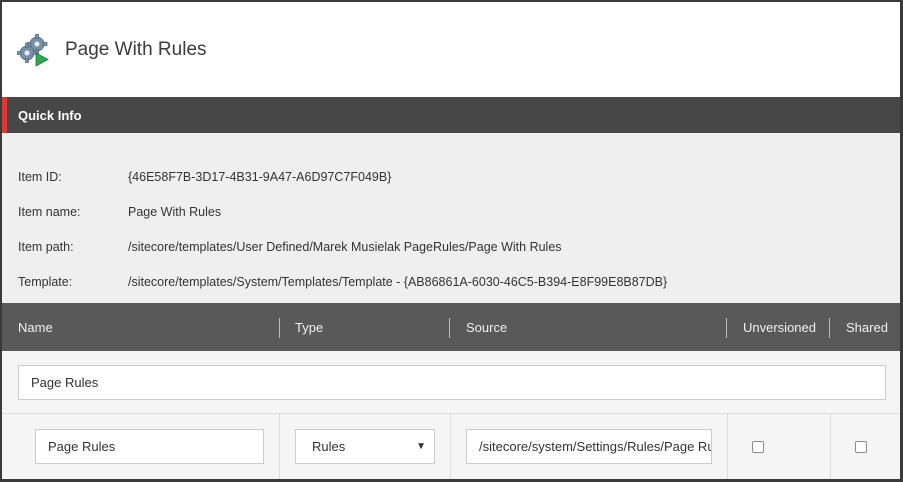 The height and width of the screenshot is (482, 903). I want to click on dropdown-arrow-icon: ▼, so click(421, 446).